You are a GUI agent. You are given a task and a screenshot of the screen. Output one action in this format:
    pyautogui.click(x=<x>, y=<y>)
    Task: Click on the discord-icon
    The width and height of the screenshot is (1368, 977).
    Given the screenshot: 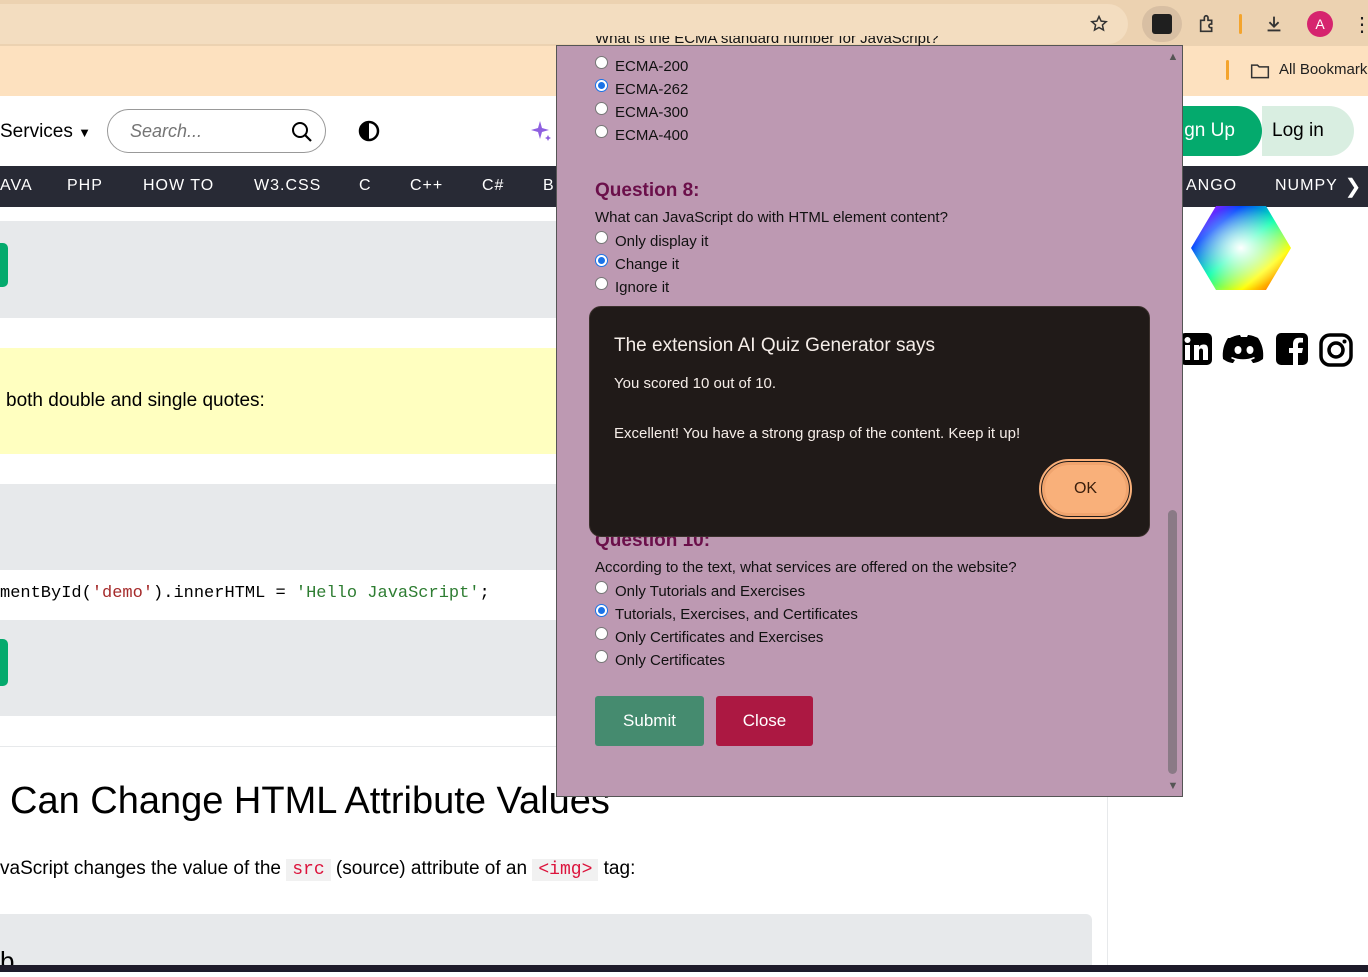 What is the action you would take?
    pyautogui.click(x=1244, y=351)
    